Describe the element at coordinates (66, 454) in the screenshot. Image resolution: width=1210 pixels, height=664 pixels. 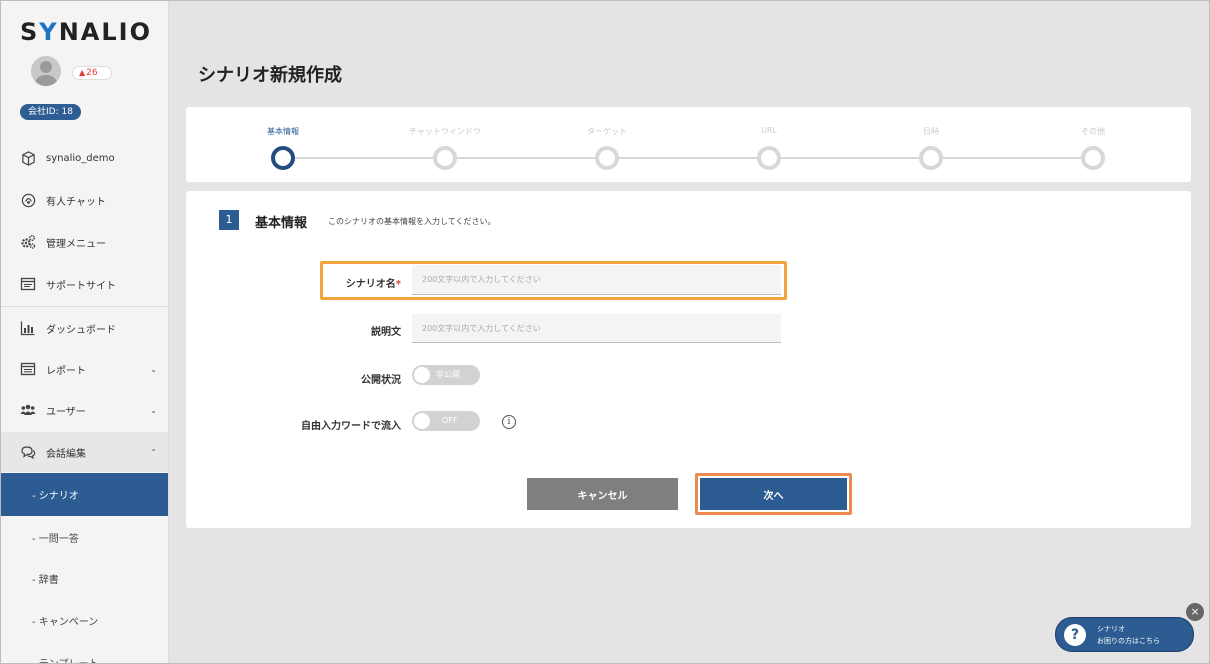
I see `sidebar-item-label: 会話編集` at that location.